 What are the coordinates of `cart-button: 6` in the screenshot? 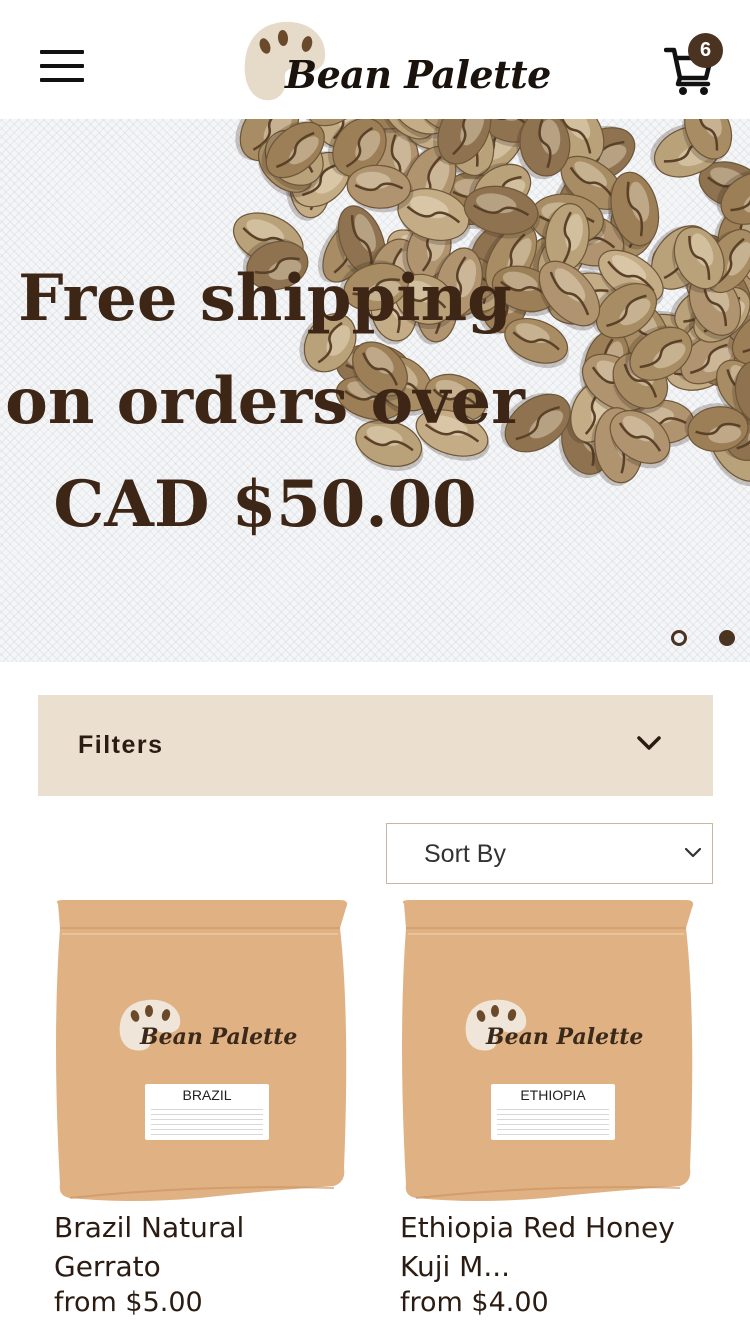 It's located at (695, 65).